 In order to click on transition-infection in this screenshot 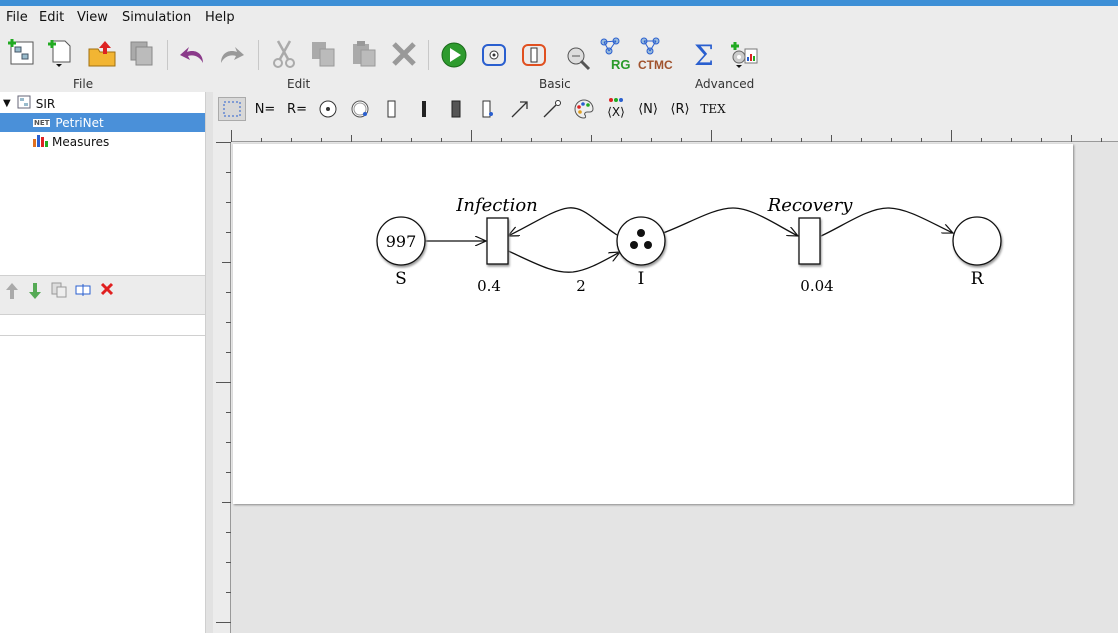, I will do `click(497, 241)`.